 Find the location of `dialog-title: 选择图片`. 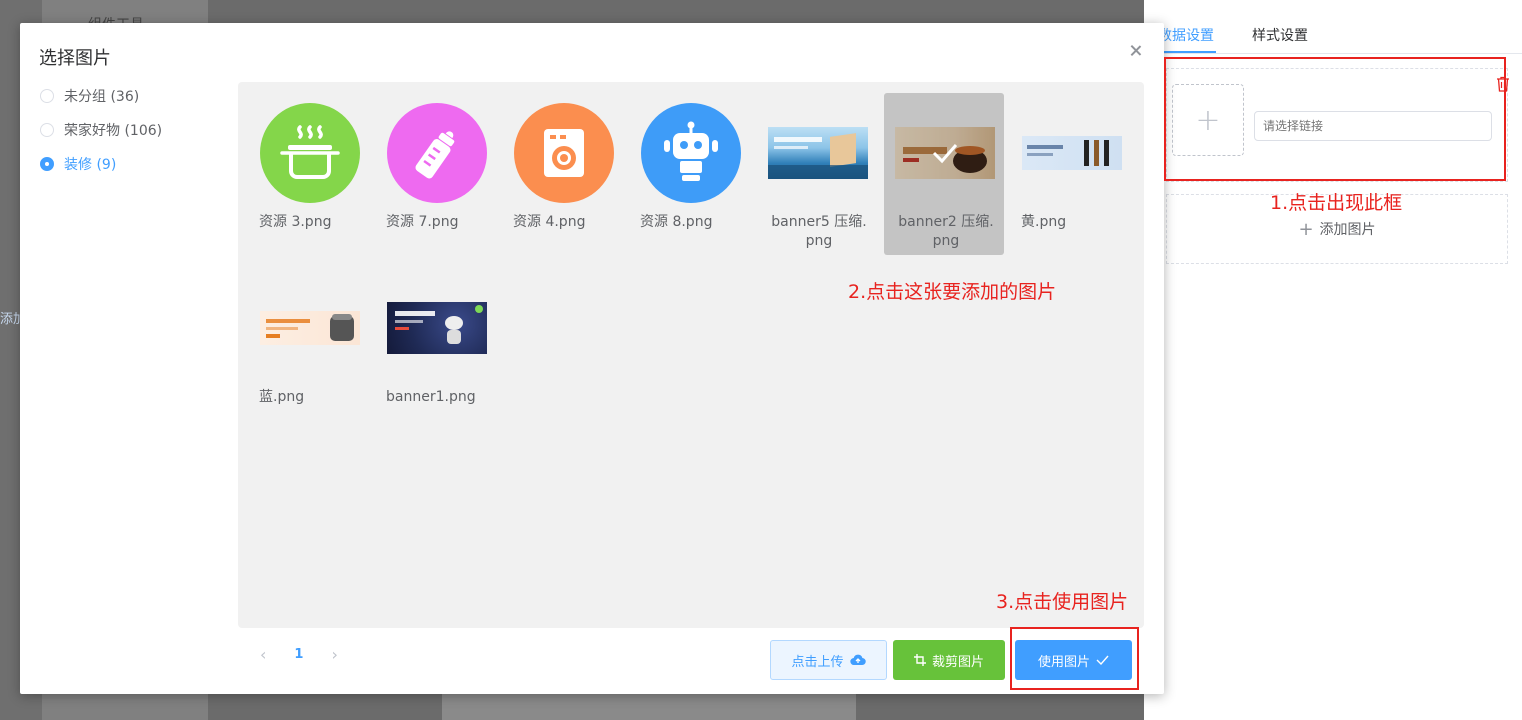

dialog-title: 选择图片 is located at coordinates (75, 58).